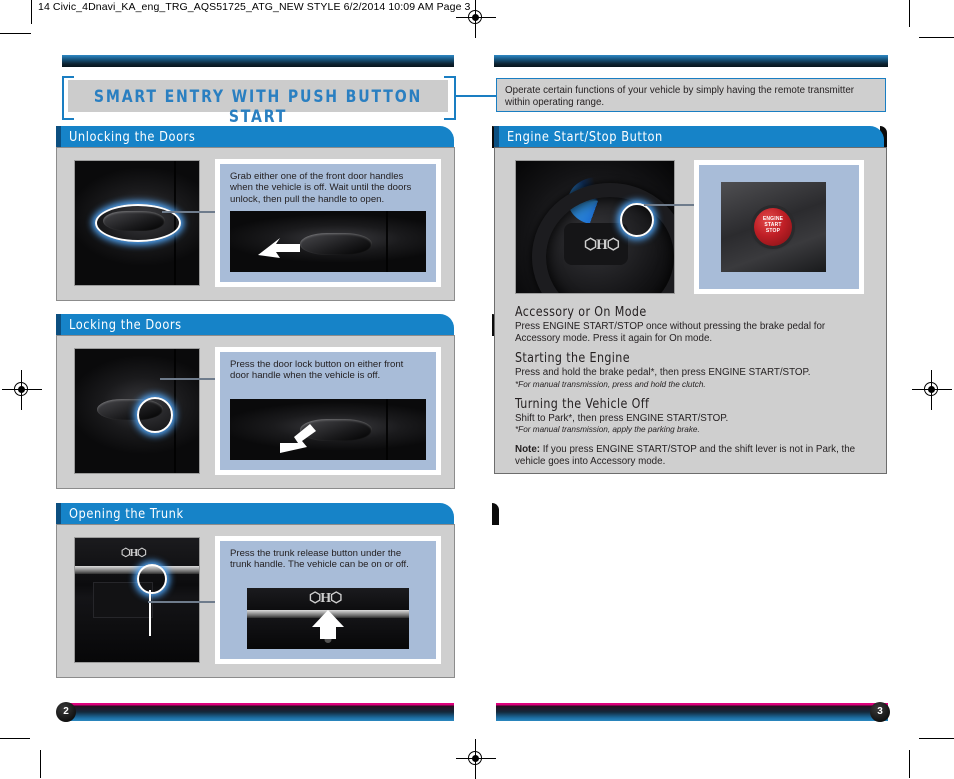 The height and width of the screenshot is (779, 954). Describe the element at coordinates (936, 37) in the screenshot. I see `crop-mark-top-right-horizontal` at that location.